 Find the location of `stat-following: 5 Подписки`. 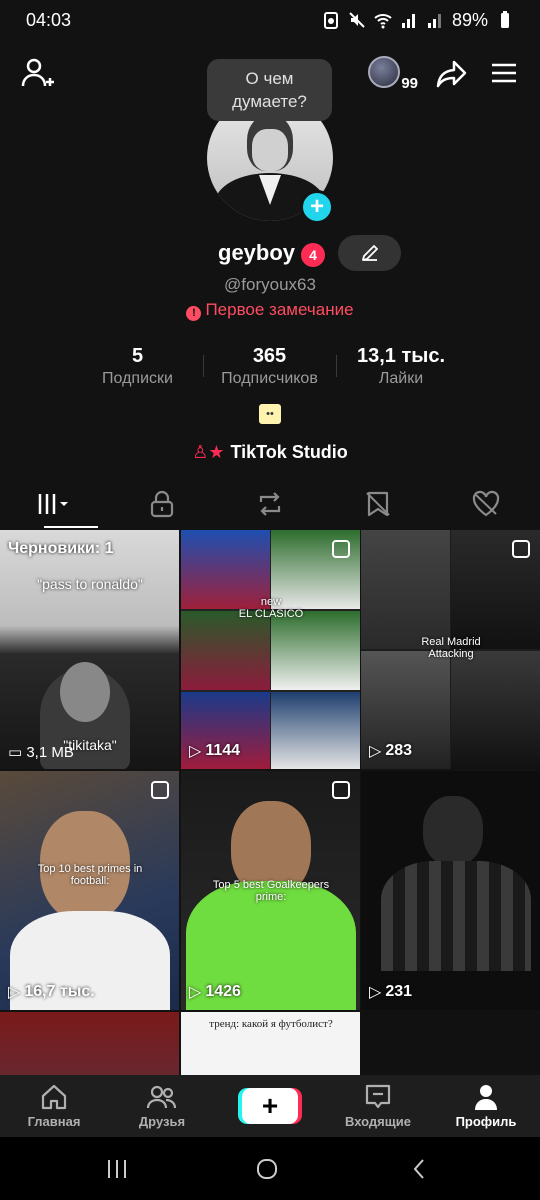

stat-following: 5 Подписки is located at coordinates (137, 366).